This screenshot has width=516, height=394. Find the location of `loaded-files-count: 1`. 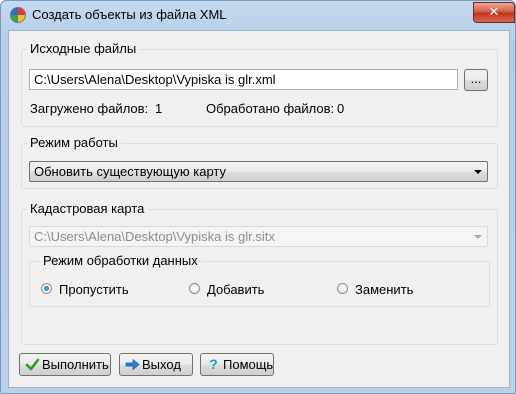

loaded-files-count: 1 is located at coordinates (159, 108).